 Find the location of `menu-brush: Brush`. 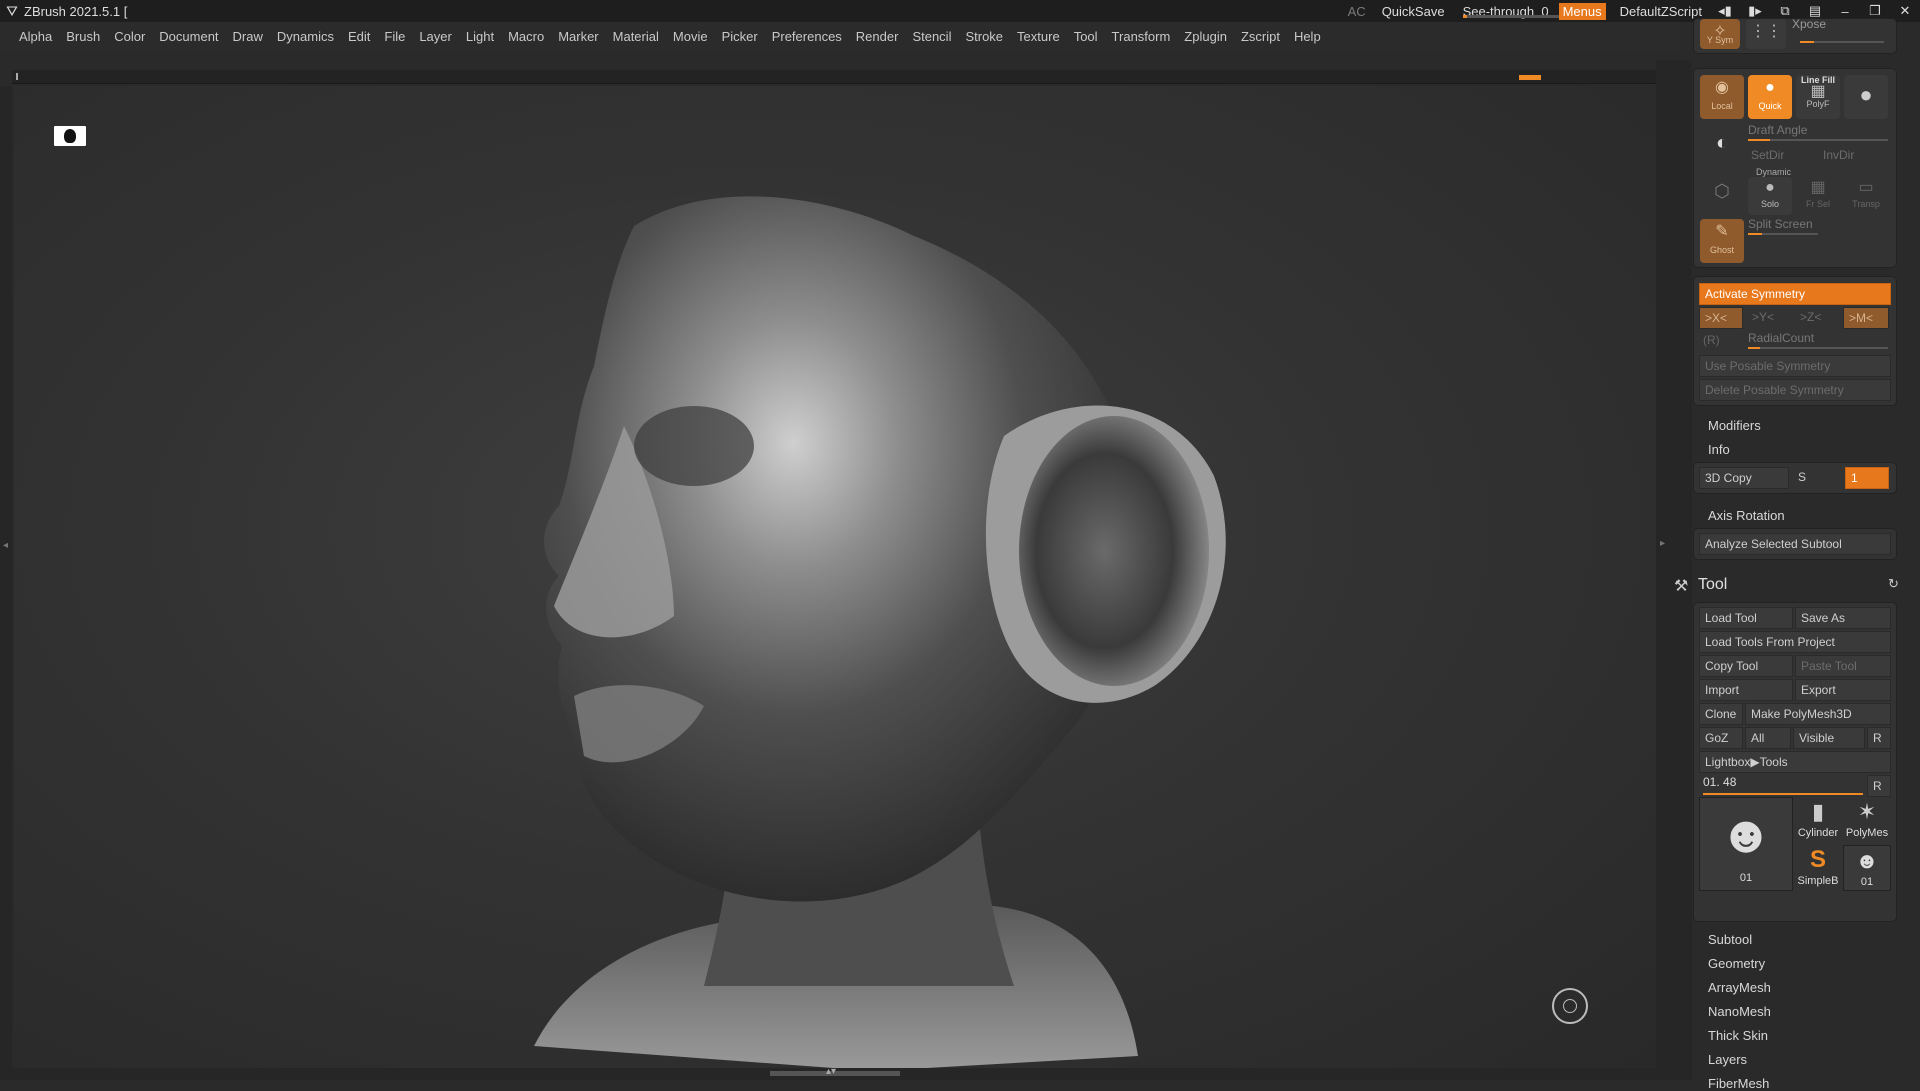

menu-brush: Brush is located at coordinates (83, 36).